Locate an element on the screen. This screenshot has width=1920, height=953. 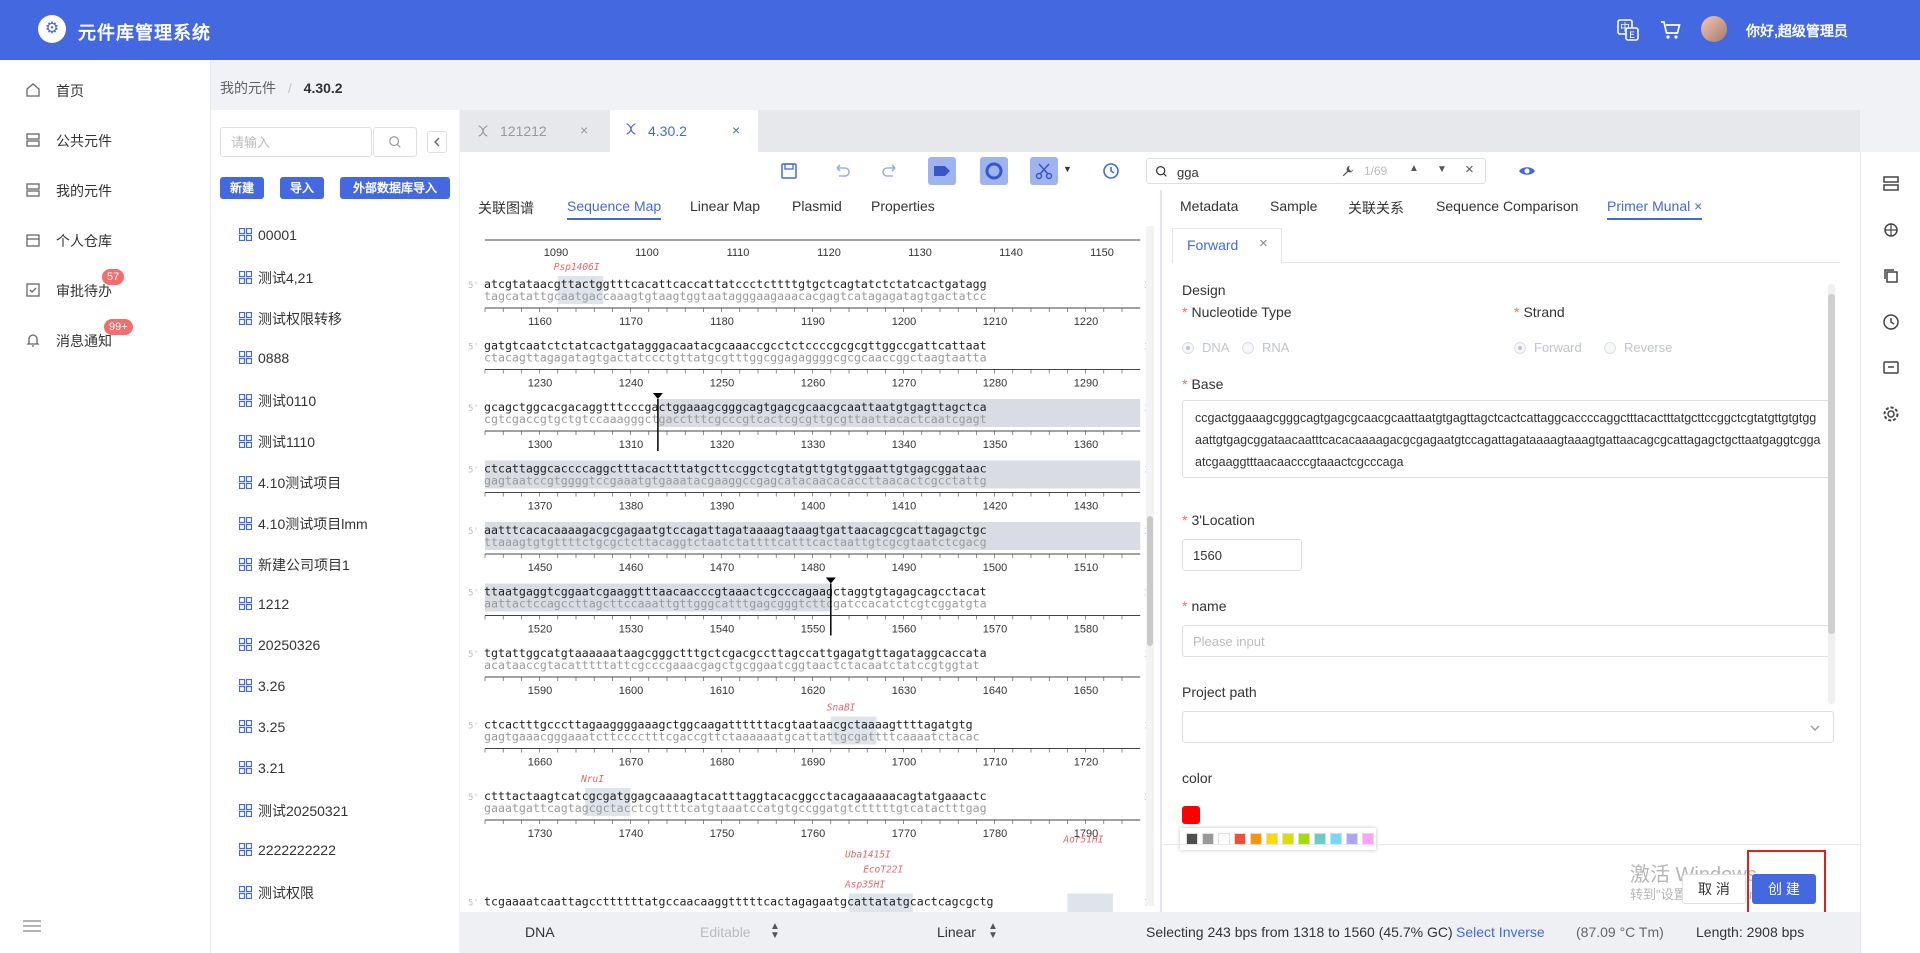
find-next-icon: ▼ is located at coordinates (1442, 169).